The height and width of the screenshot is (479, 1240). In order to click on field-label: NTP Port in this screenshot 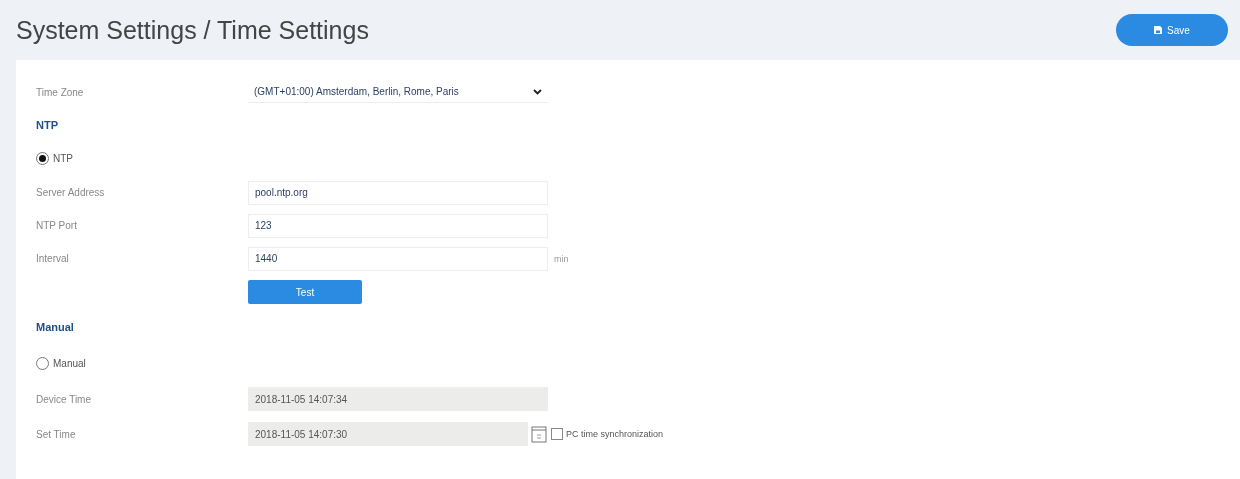, I will do `click(57, 225)`.